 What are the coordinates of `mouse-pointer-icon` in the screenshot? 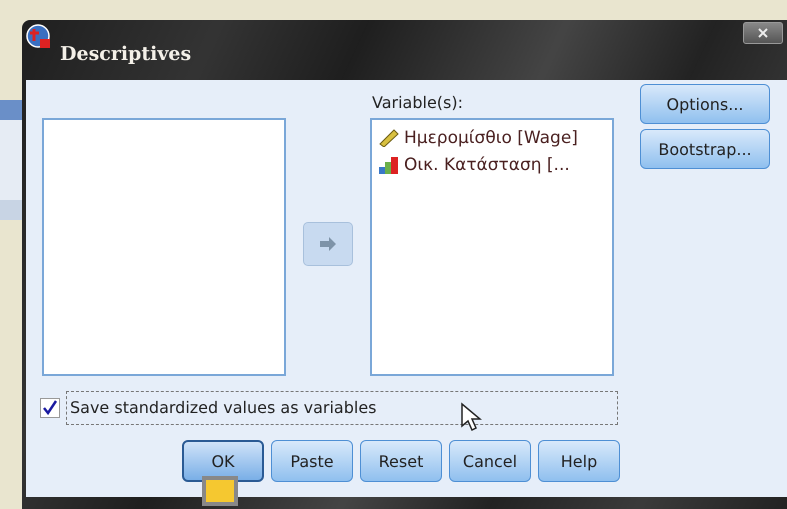 It's located at (471, 417).